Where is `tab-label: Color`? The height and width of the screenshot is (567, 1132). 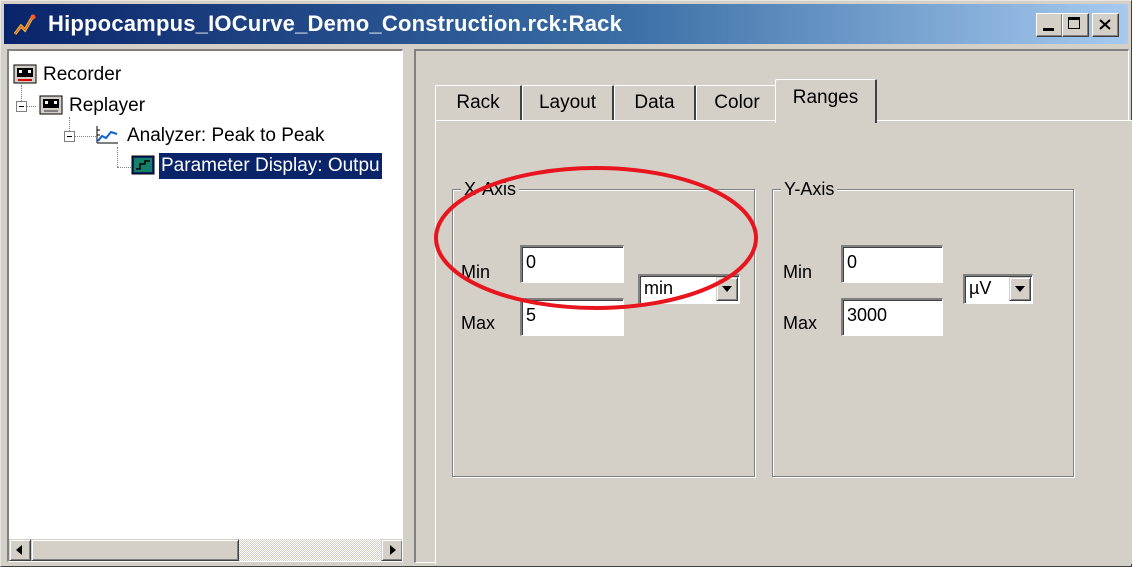 tab-label: Color is located at coordinates (737, 102).